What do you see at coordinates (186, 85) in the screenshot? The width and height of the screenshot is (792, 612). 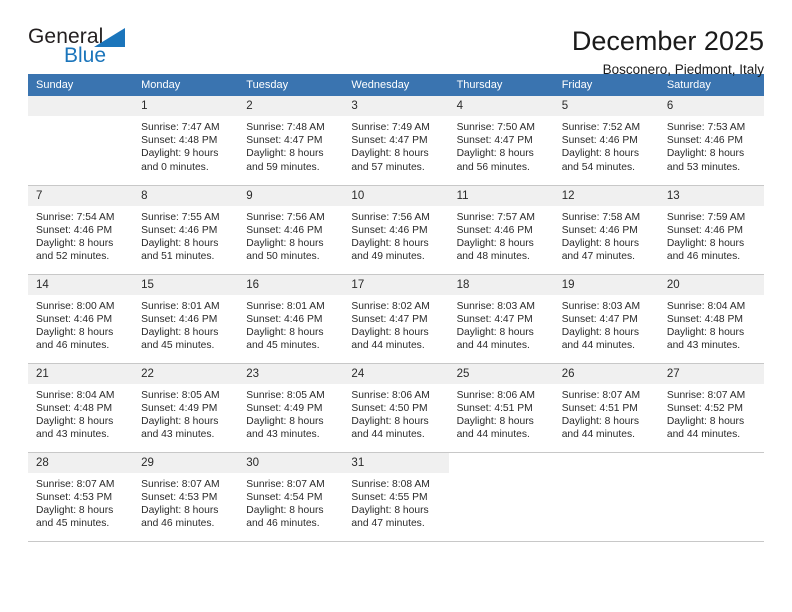 I see `weekday-header-monday: Monday` at bounding box center [186, 85].